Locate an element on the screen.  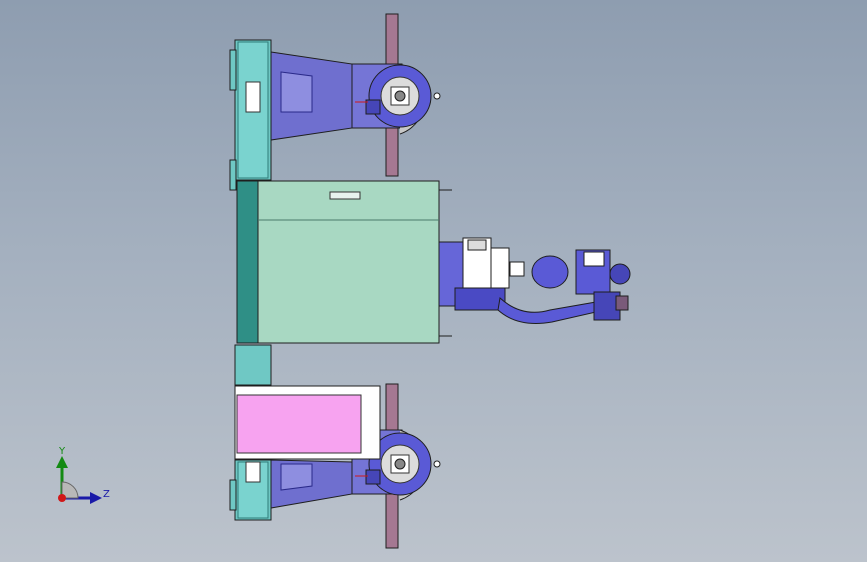
y-axis-label: Y is located at coordinates (62, 451).